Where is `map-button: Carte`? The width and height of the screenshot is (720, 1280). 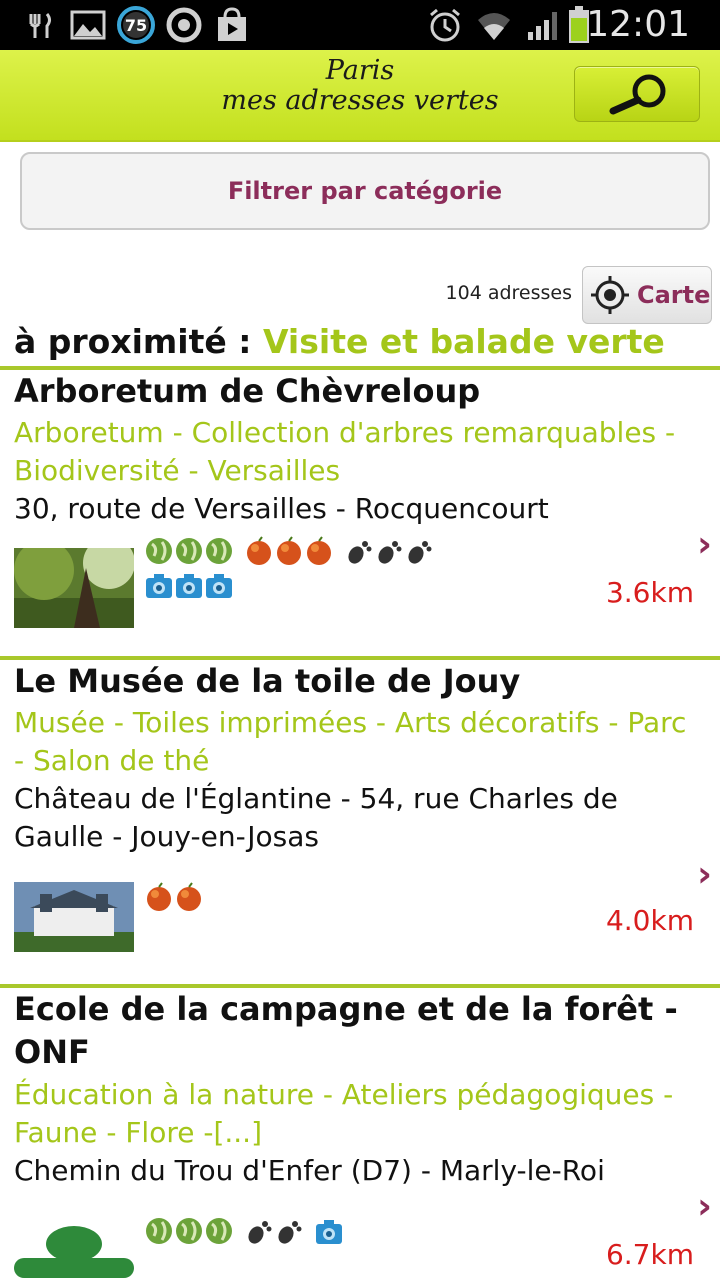
map-button: Carte is located at coordinates (647, 295).